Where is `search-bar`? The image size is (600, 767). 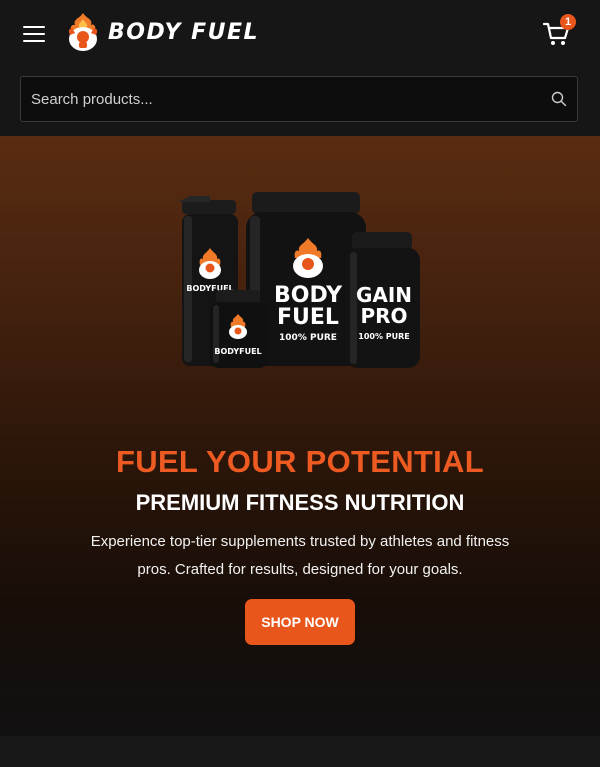
search-bar is located at coordinates (299, 99).